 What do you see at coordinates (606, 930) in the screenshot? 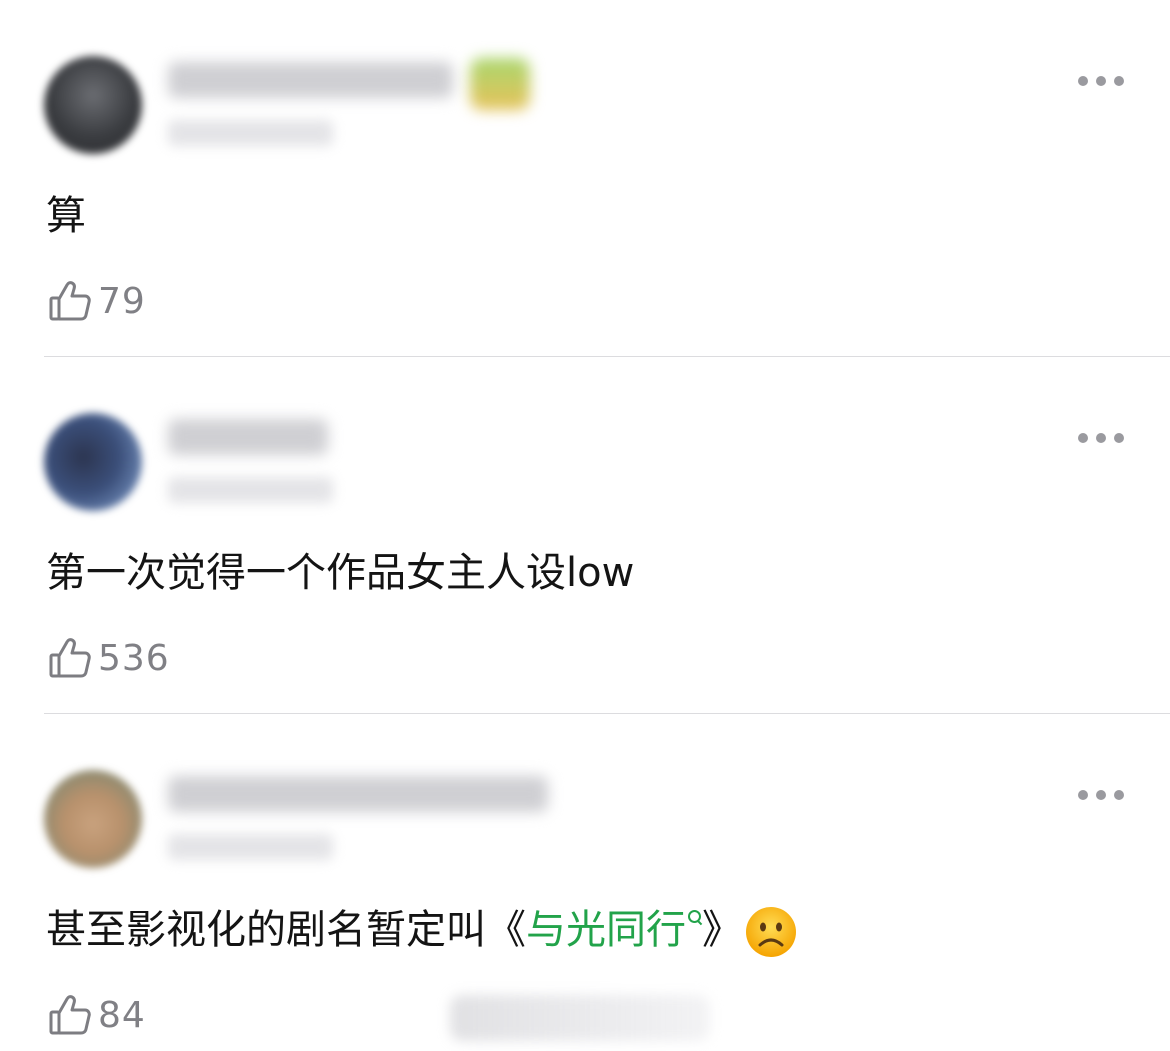
I see `topic-link-label: 与光同行` at bounding box center [606, 930].